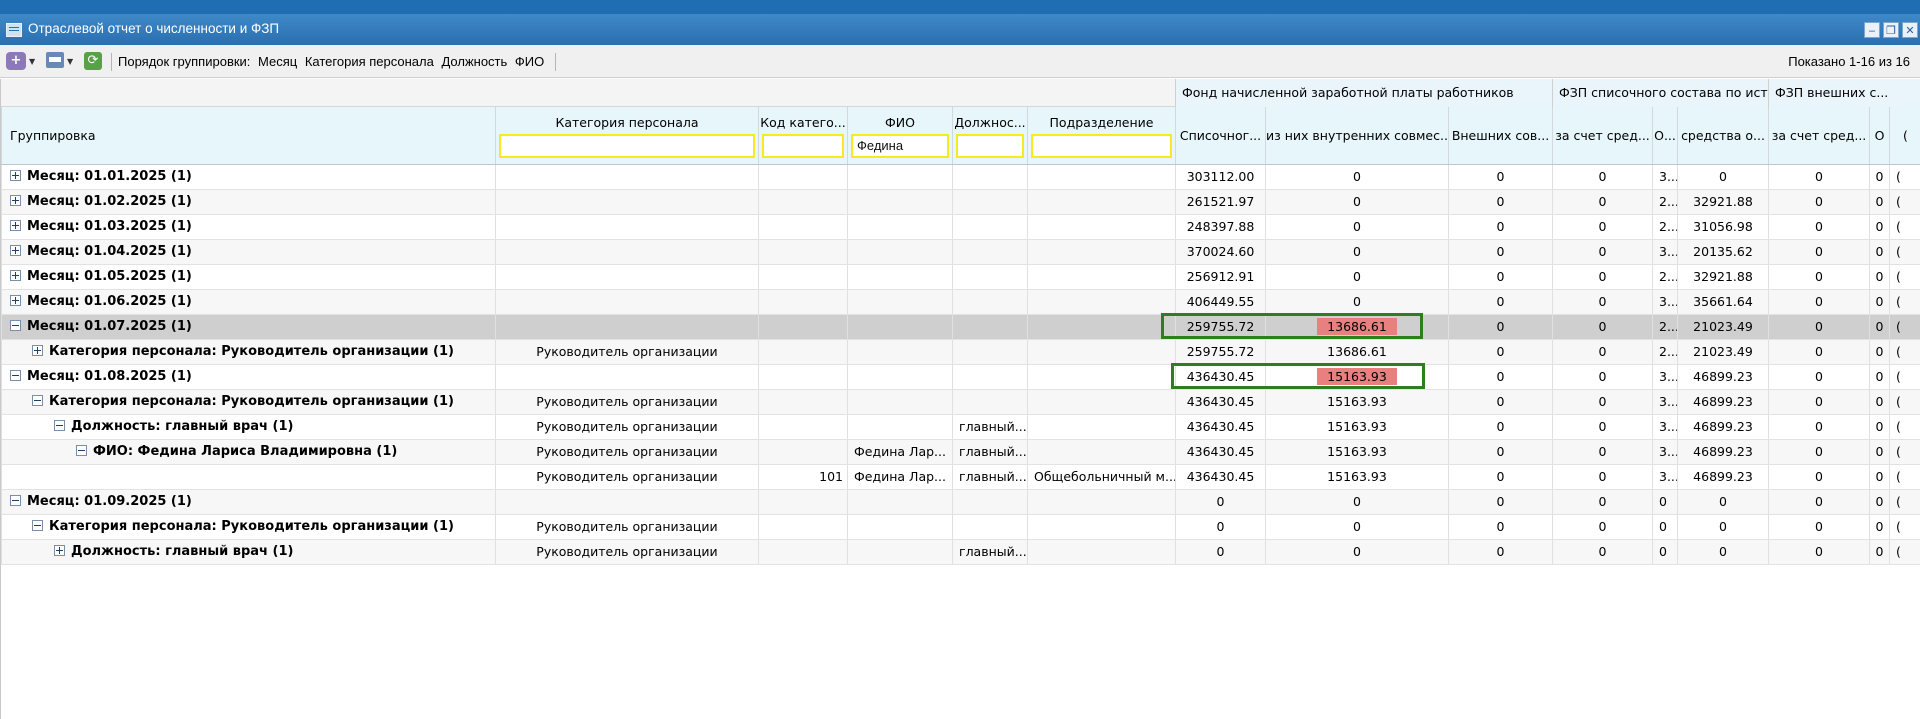 This screenshot has height=719, width=1920. I want to click on column-o3: (, so click(1904, 135).